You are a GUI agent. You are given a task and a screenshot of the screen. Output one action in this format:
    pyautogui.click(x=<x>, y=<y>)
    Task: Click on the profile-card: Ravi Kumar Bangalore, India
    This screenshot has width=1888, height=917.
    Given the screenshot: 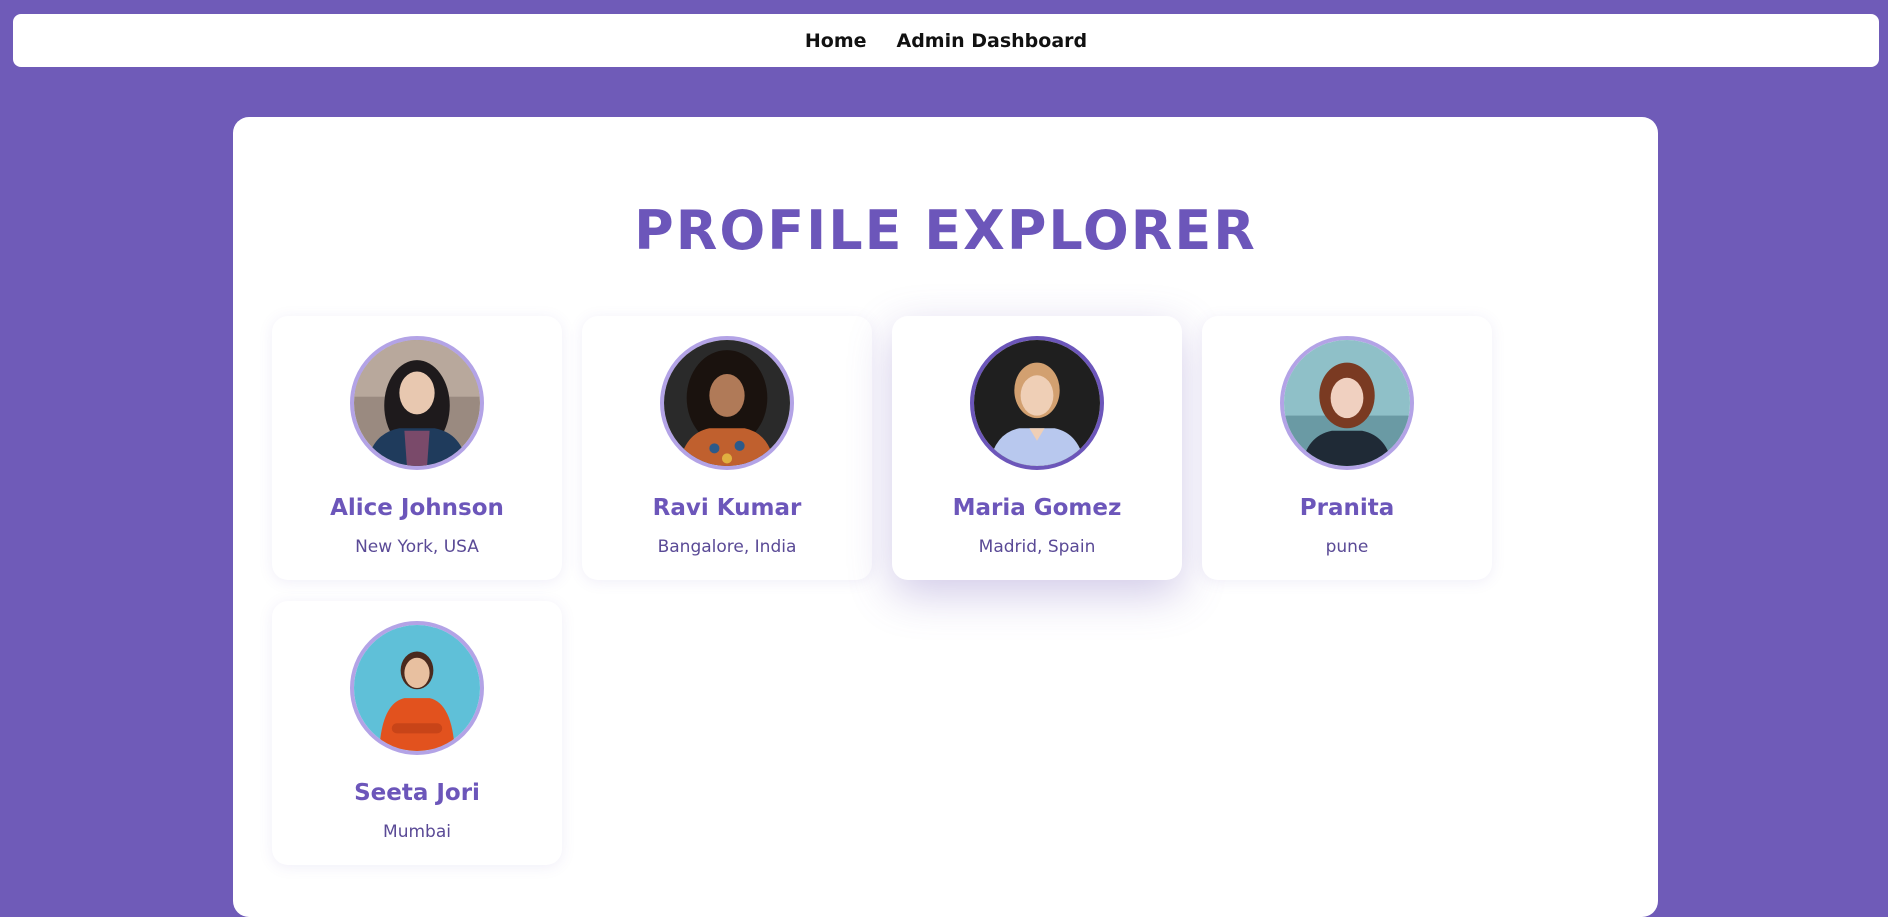 What is the action you would take?
    pyautogui.click(x=727, y=448)
    